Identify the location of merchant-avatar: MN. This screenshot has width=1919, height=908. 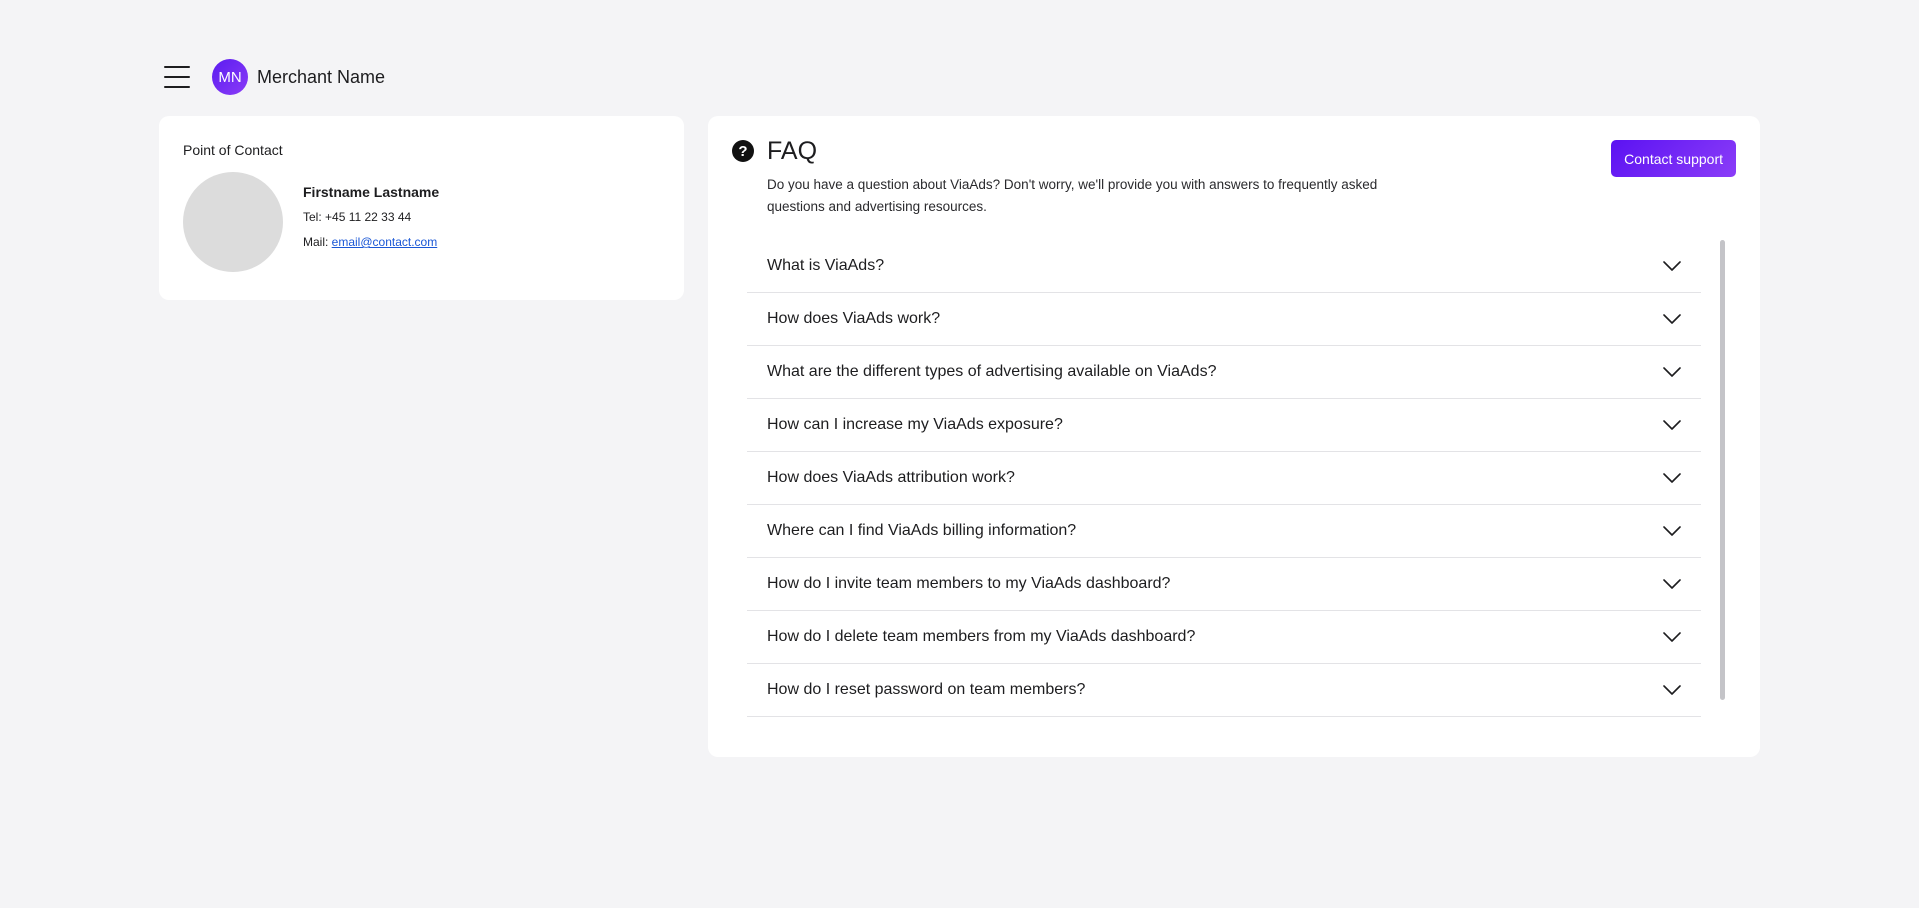
(230, 77).